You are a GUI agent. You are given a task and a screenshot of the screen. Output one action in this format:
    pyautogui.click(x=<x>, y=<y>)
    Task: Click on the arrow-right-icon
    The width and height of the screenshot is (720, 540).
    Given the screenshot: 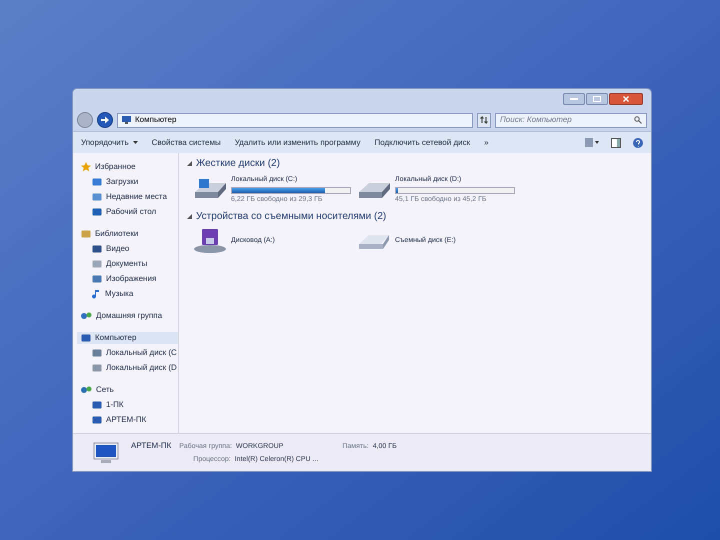 What is the action you would take?
    pyautogui.click(x=105, y=120)
    